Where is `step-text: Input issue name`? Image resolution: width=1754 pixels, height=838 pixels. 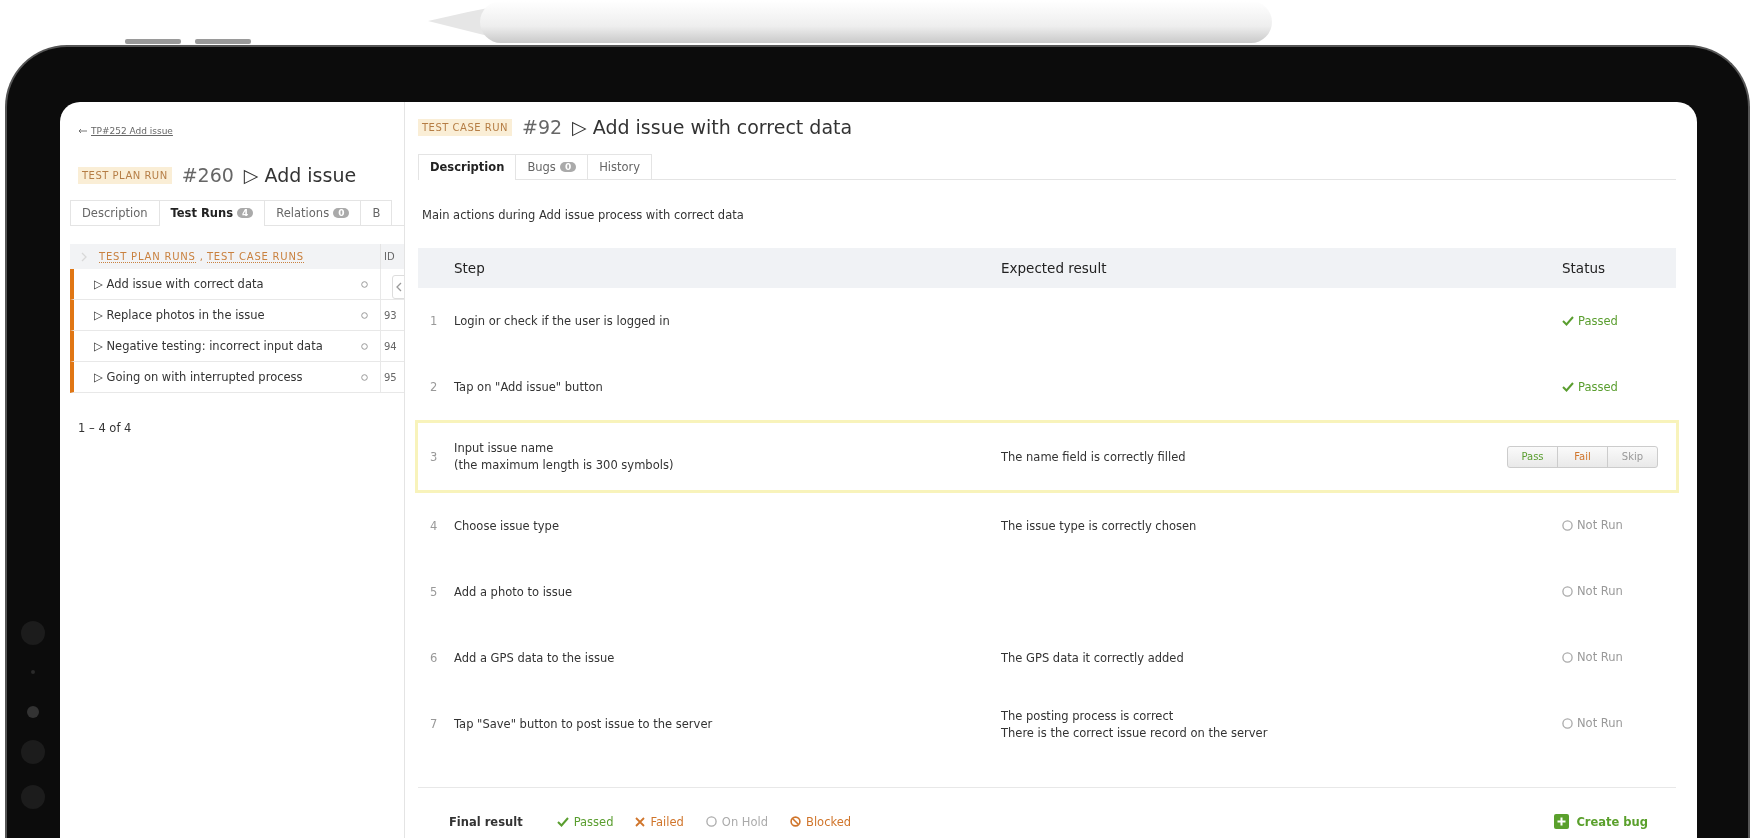 step-text: Input issue name is located at coordinates (504, 448).